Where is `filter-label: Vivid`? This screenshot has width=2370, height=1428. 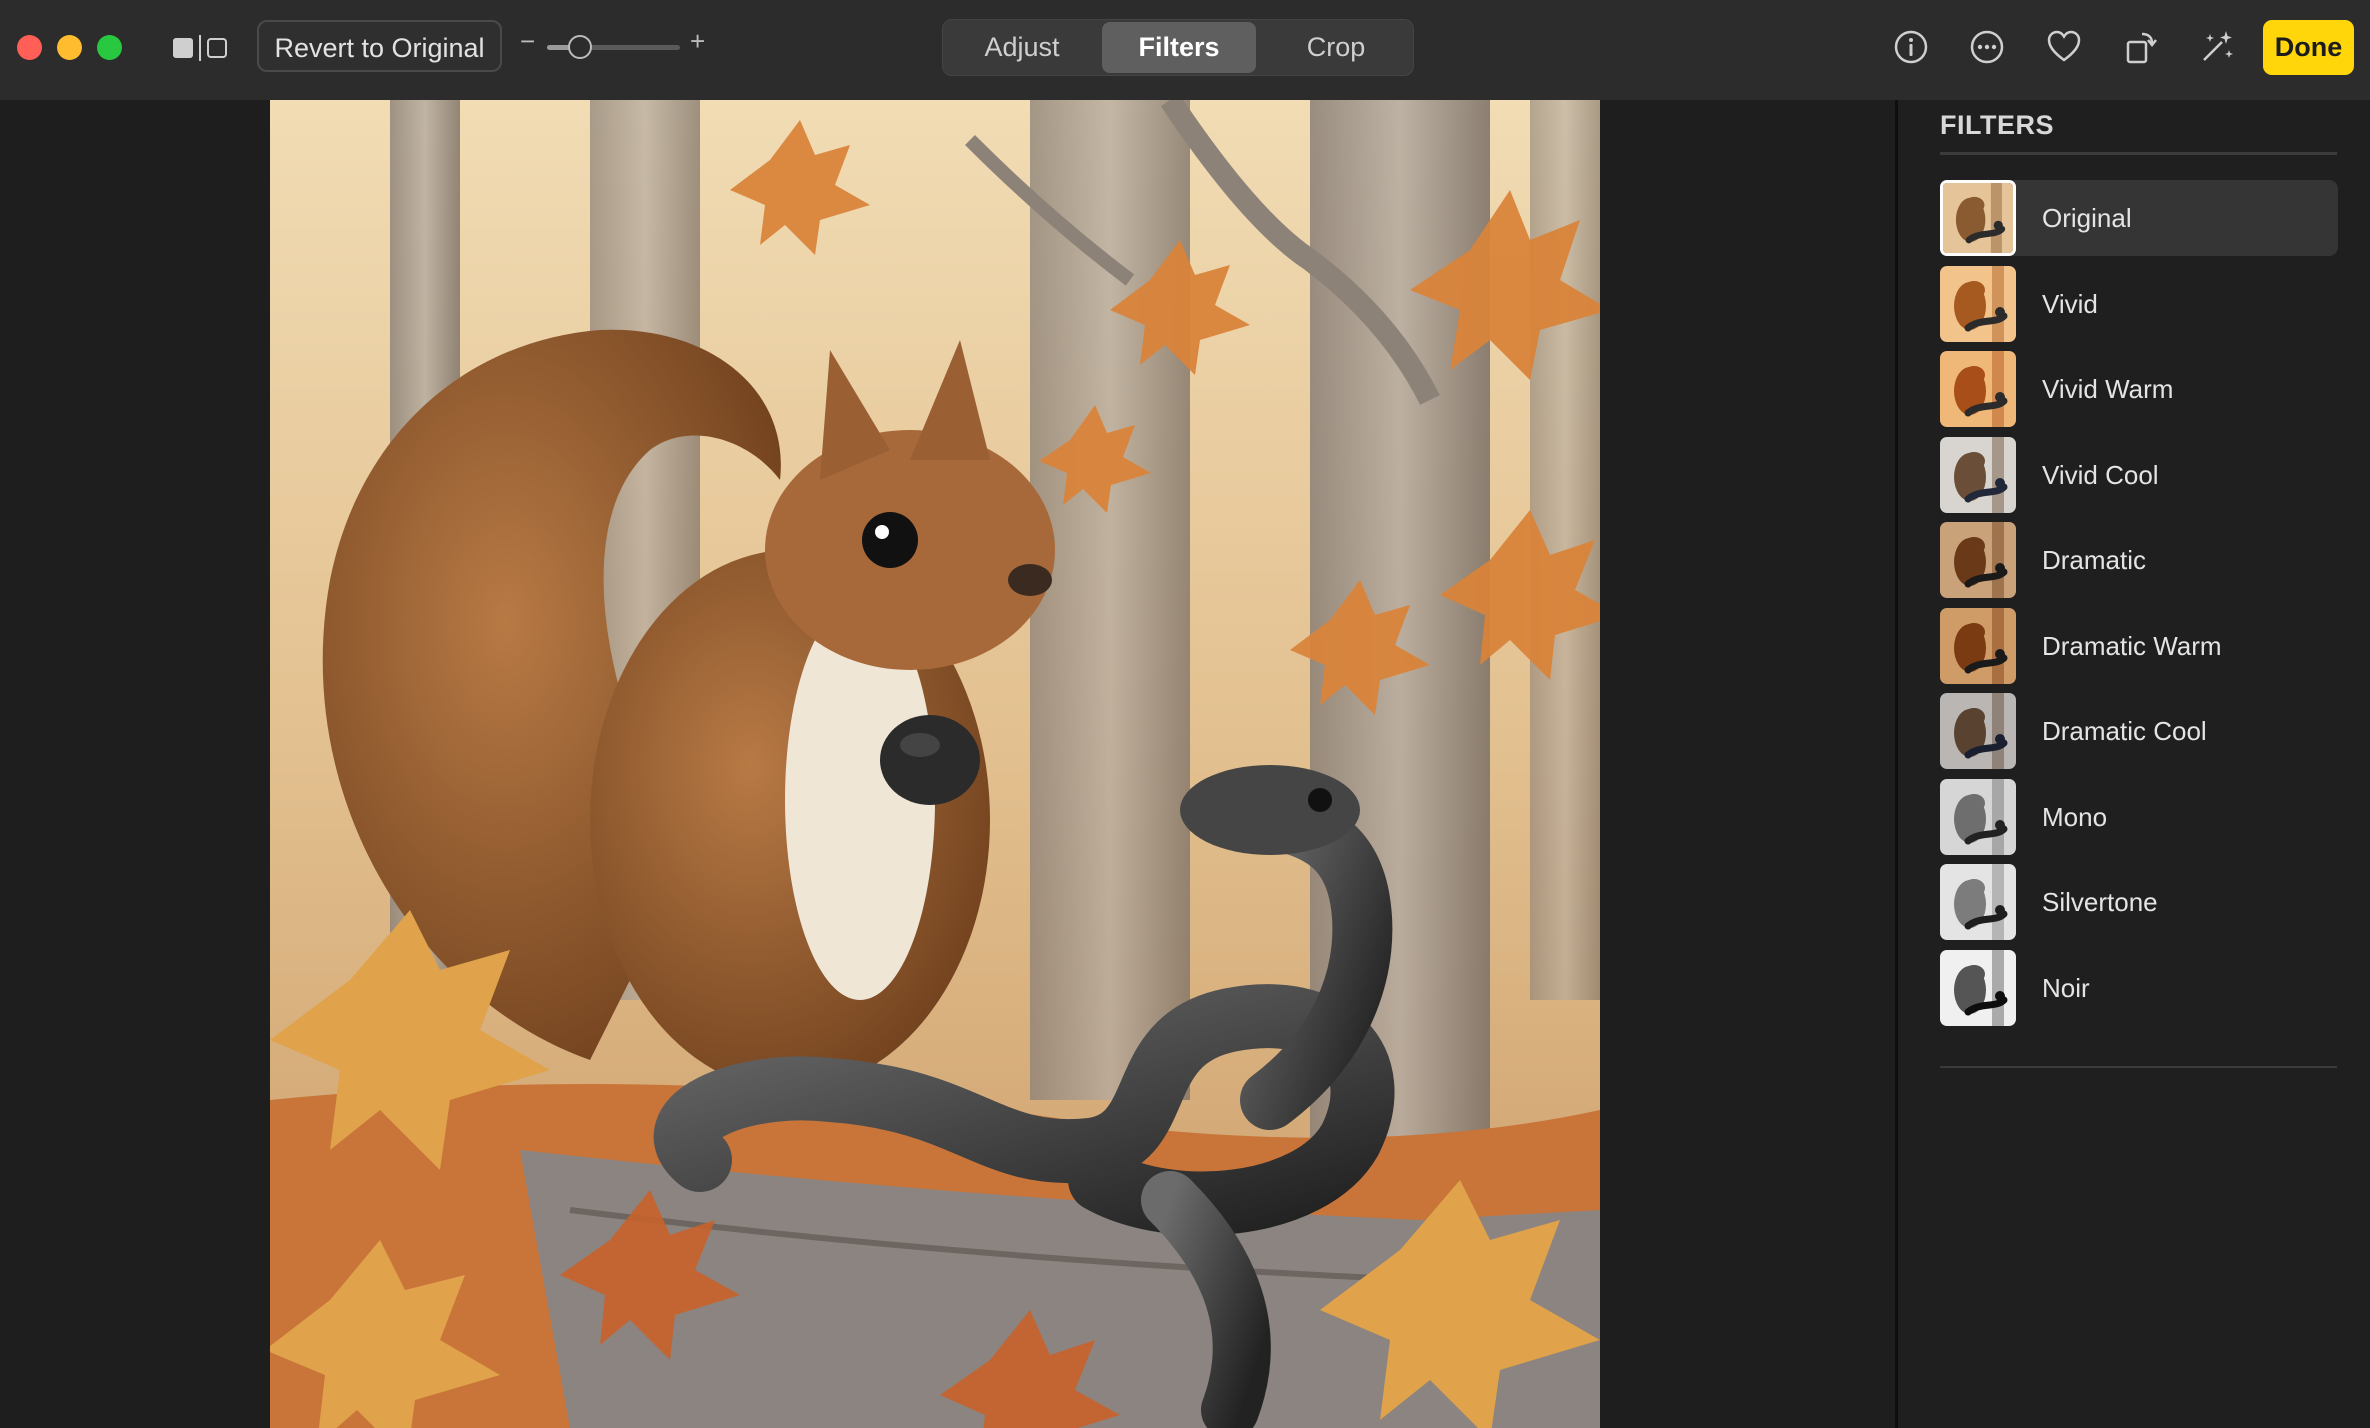
filter-label: Vivid is located at coordinates (2070, 303).